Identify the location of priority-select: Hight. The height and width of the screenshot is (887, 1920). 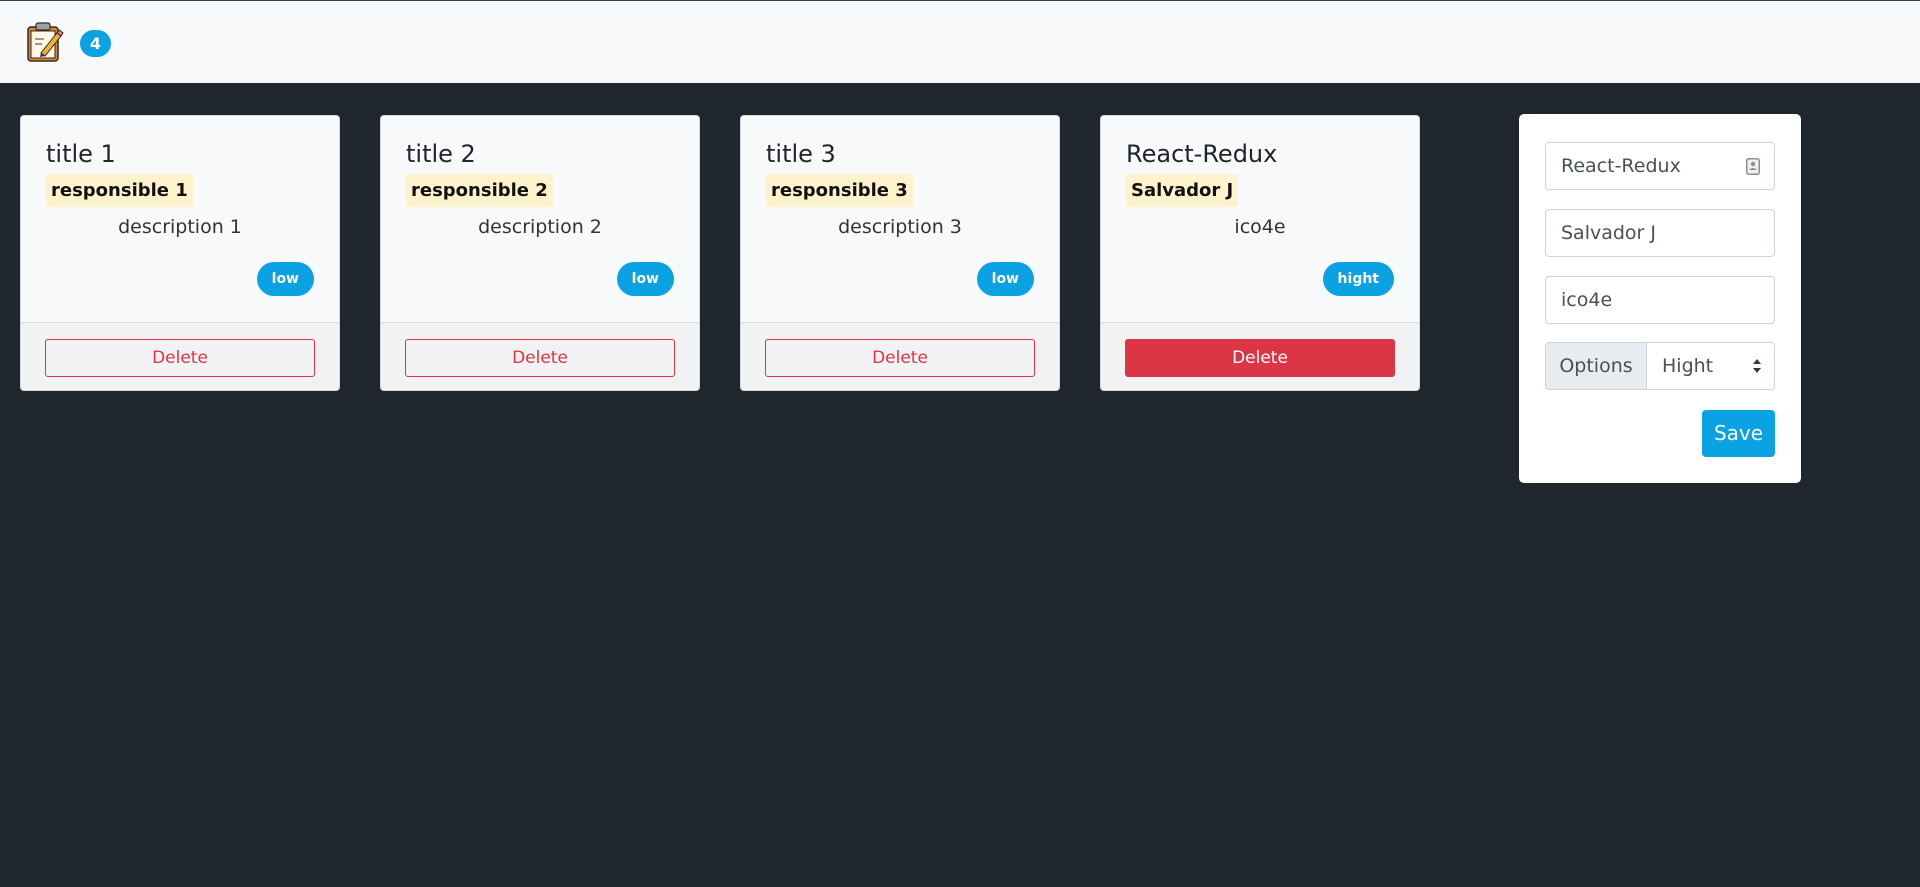
(1710, 366).